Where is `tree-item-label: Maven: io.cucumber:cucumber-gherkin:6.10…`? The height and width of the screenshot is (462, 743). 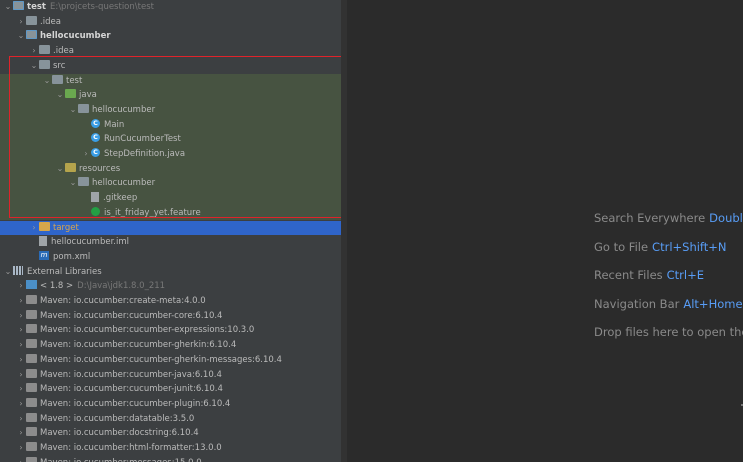 tree-item-label: Maven: io.cucumber:cucumber-gherkin:6.10… is located at coordinates (138, 345).